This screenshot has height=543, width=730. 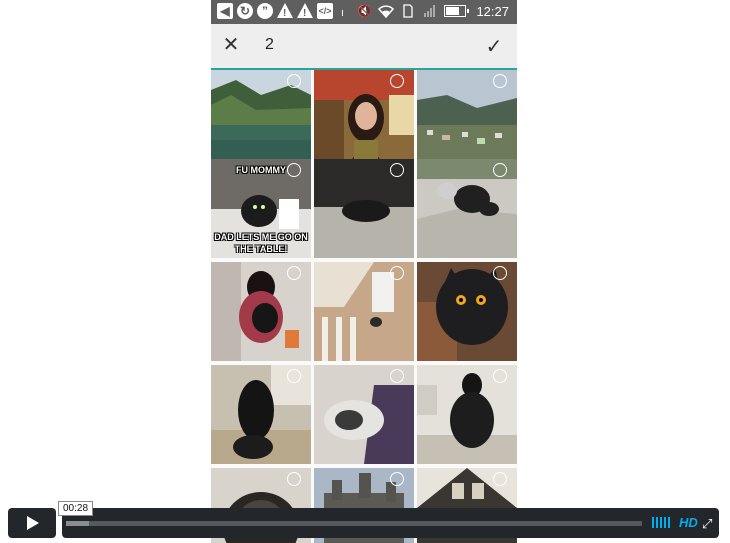 I want to click on signal-icon, so click(x=430, y=11).